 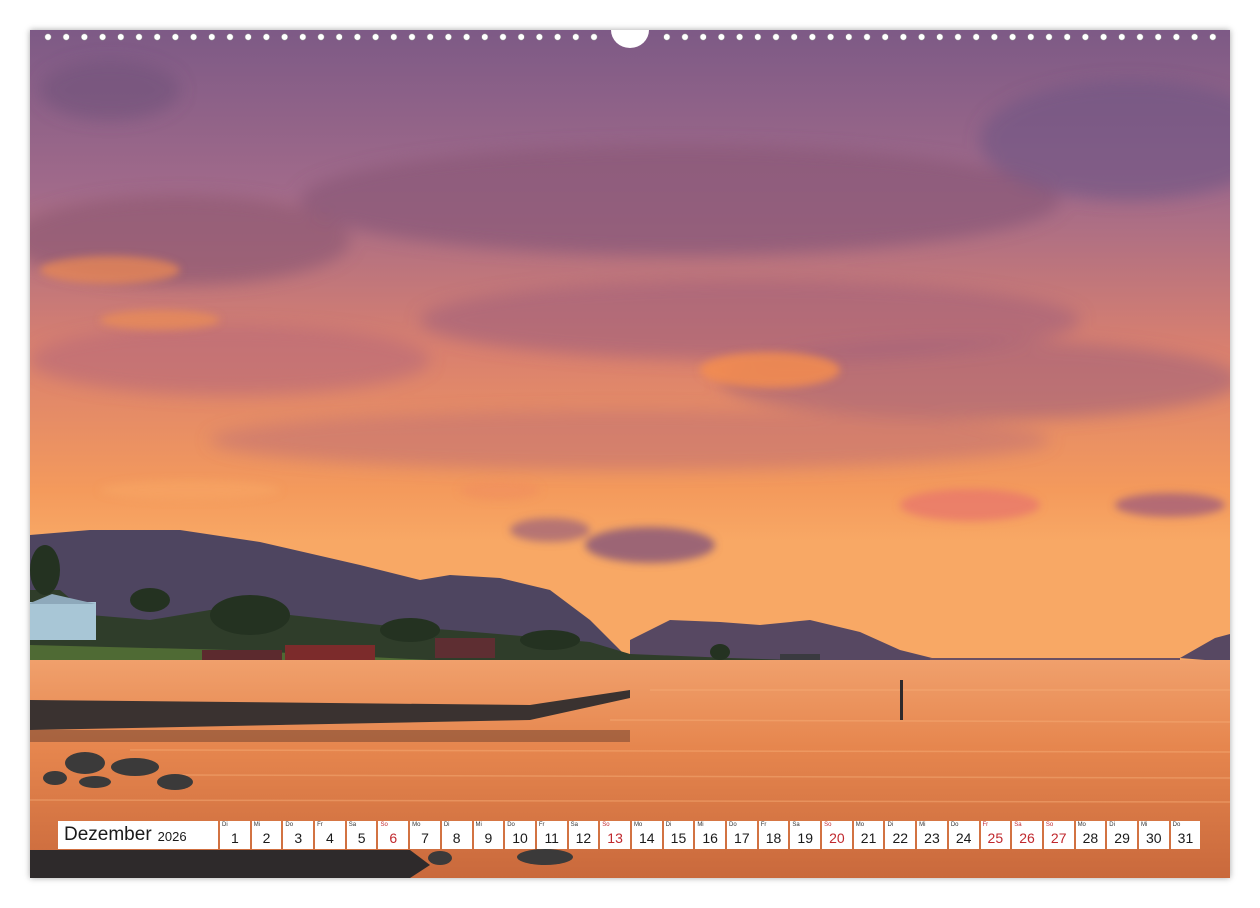 I want to click on day-cell: Mi 30, so click(x=1153, y=835).